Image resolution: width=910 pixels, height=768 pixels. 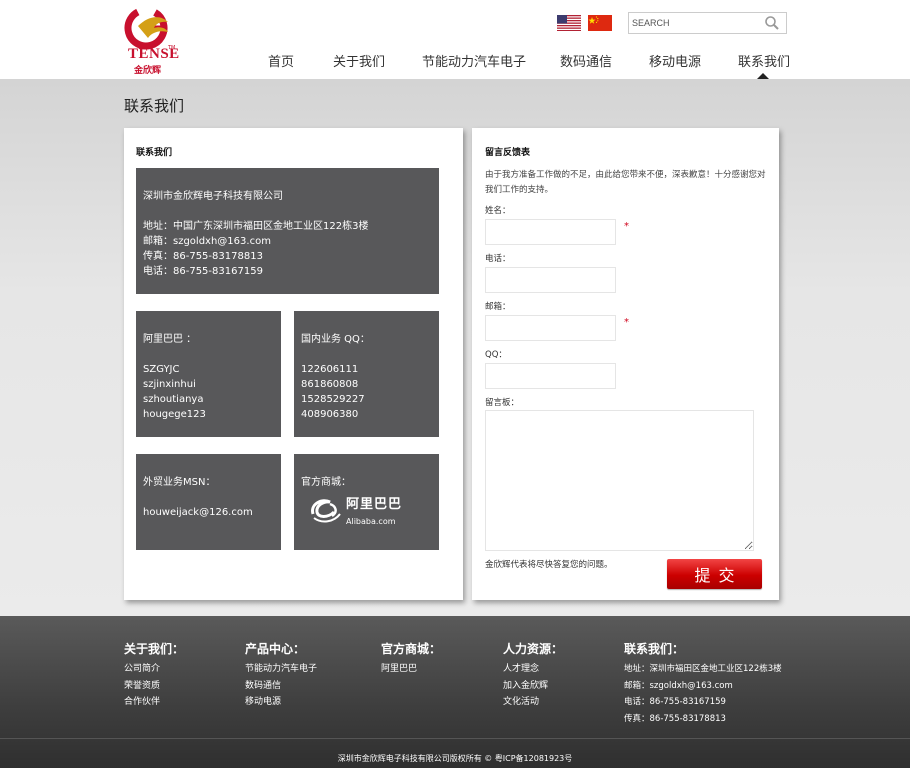 I want to click on company-address: 地址：中国广东深圳市福田区金地工业区122栋3楼, so click(x=256, y=226).